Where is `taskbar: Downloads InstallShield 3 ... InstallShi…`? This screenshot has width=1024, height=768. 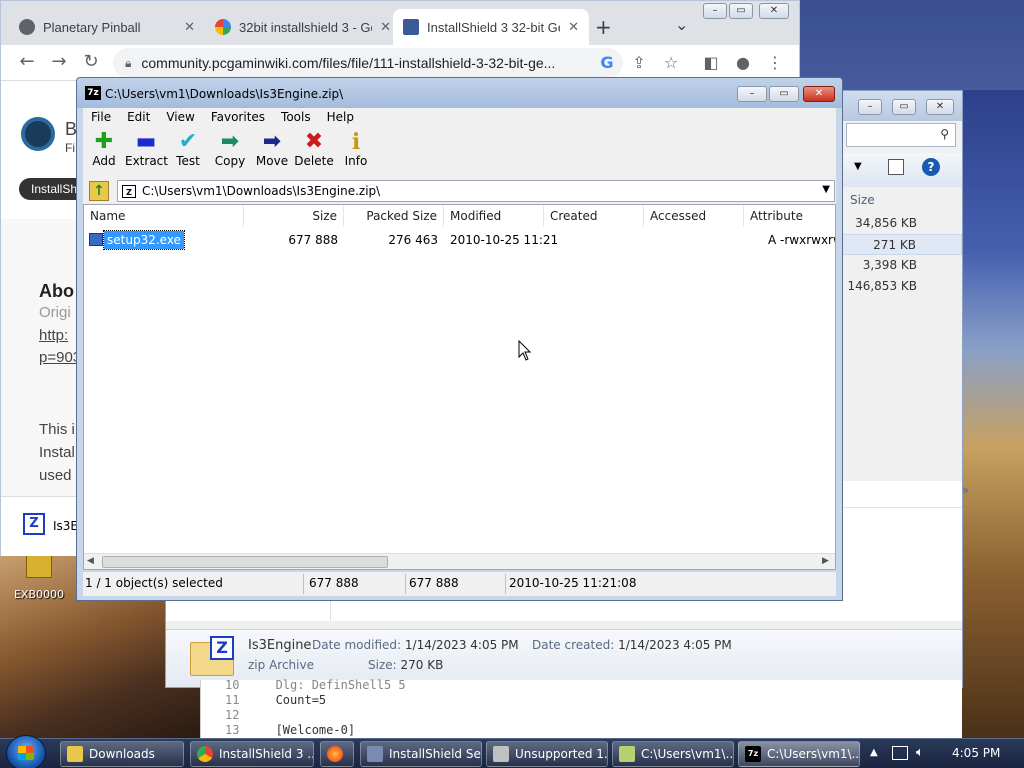
taskbar: Downloads InstallShield 3 ... InstallShi… is located at coordinates (512, 751).